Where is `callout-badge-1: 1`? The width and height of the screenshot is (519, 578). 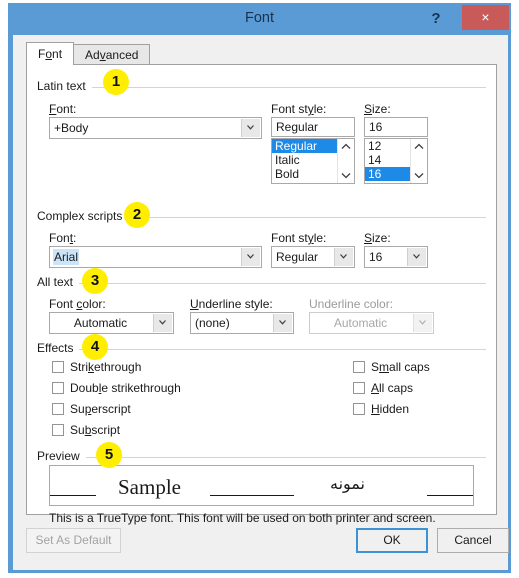 callout-badge-1: 1 is located at coordinates (116, 82).